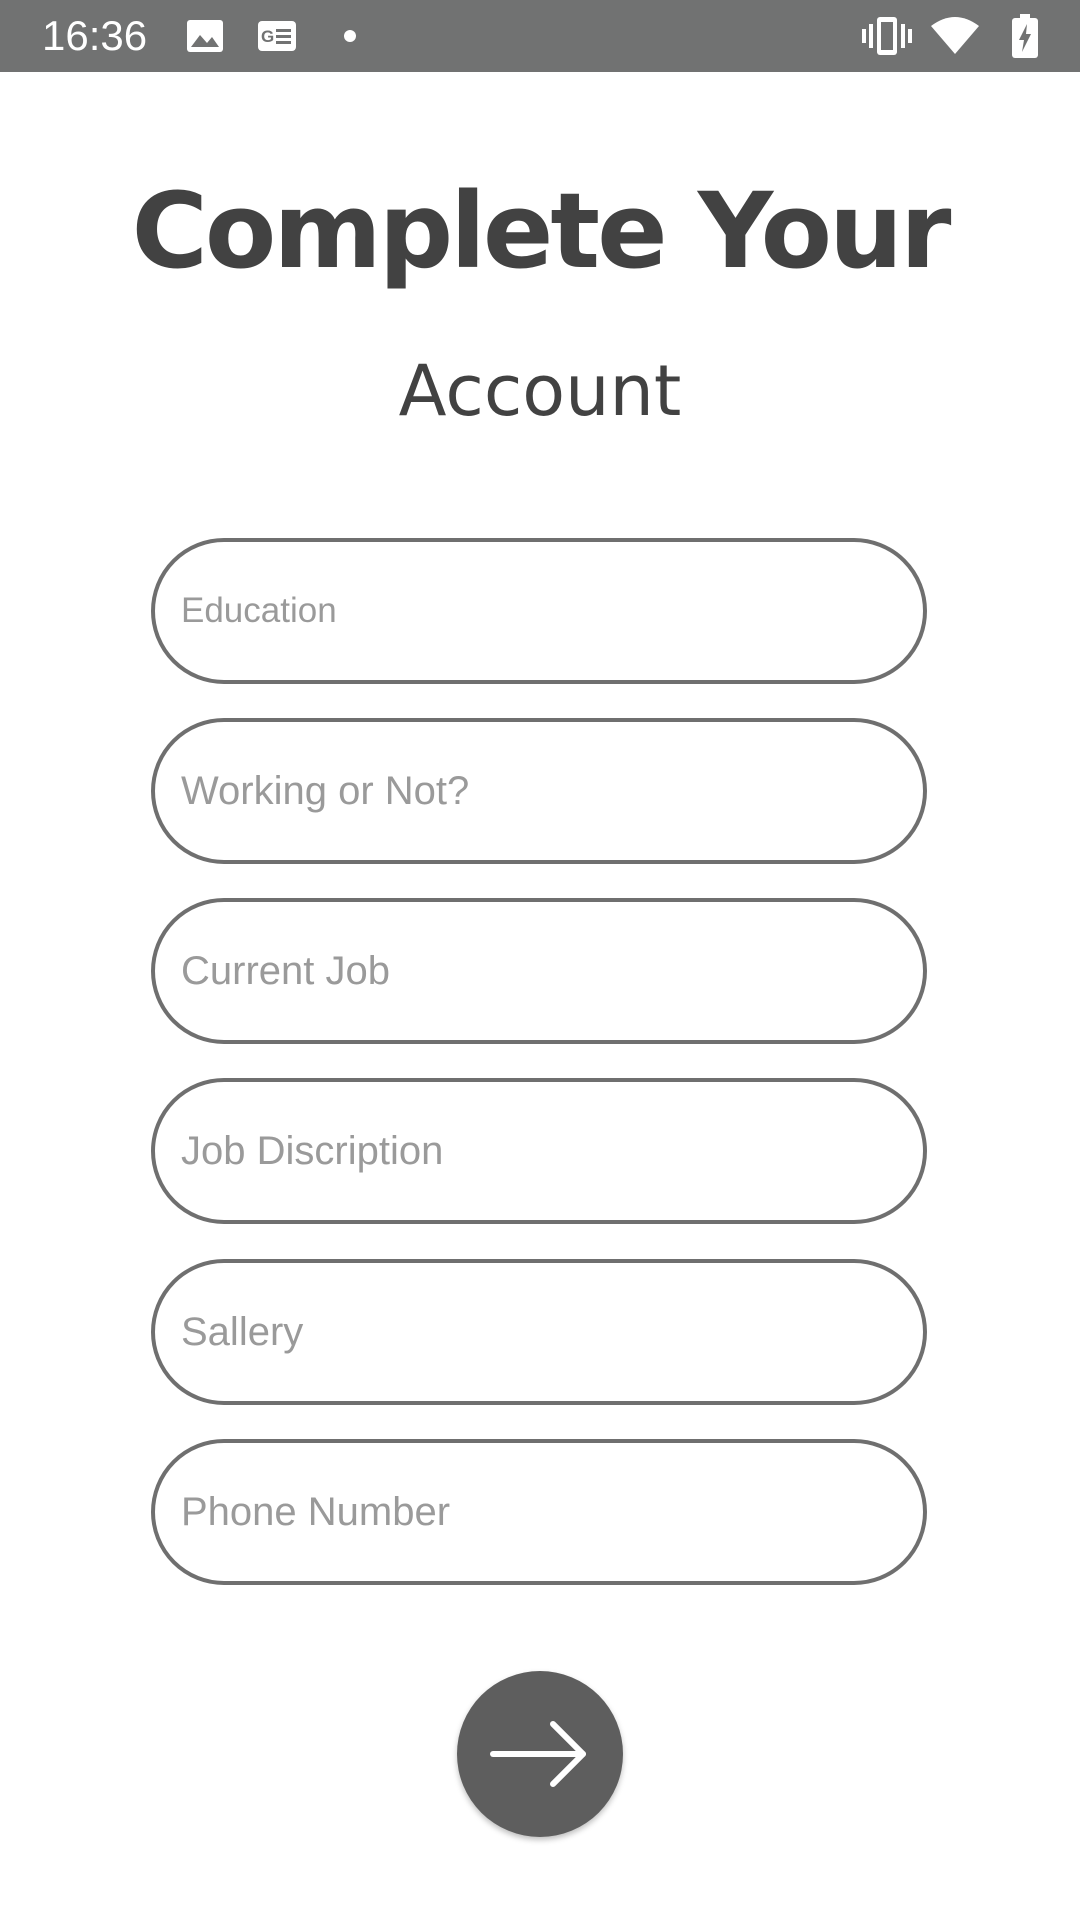 The height and width of the screenshot is (1920, 1080). What do you see at coordinates (1025, 38) in the screenshot?
I see `battery-charging-icon` at bounding box center [1025, 38].